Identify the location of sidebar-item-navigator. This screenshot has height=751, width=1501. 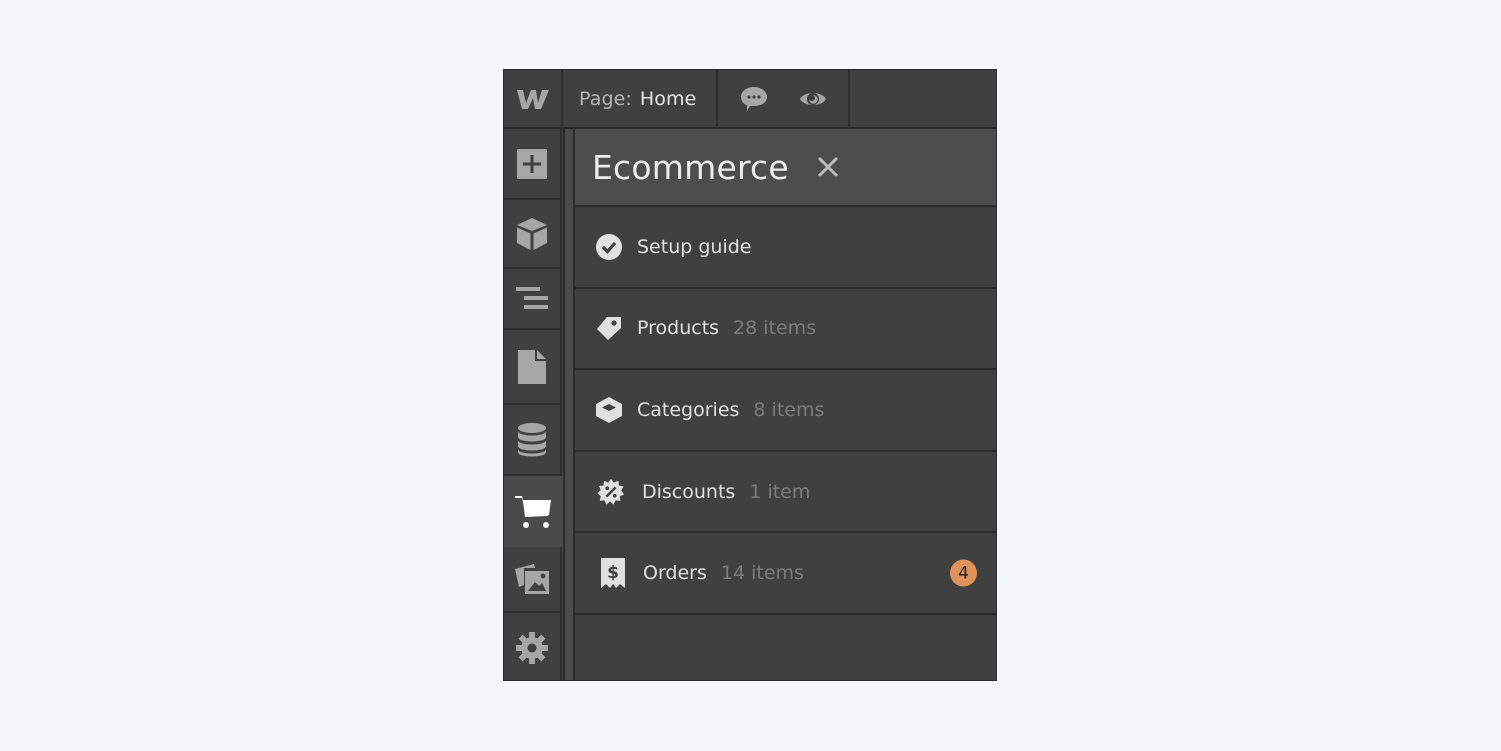
(533, 299).